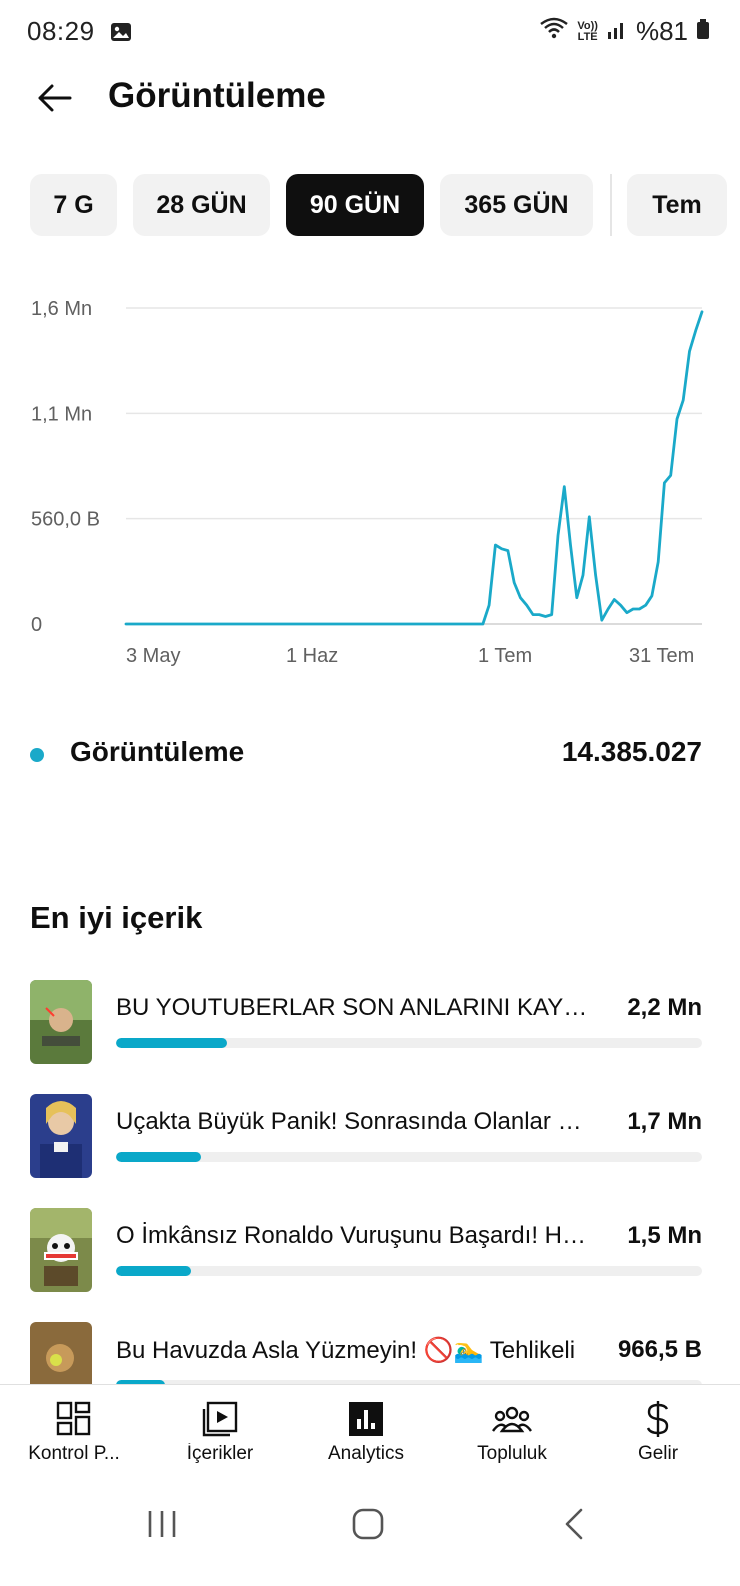  I want to click on nav-label: İçerikler, so click(220, 1453).